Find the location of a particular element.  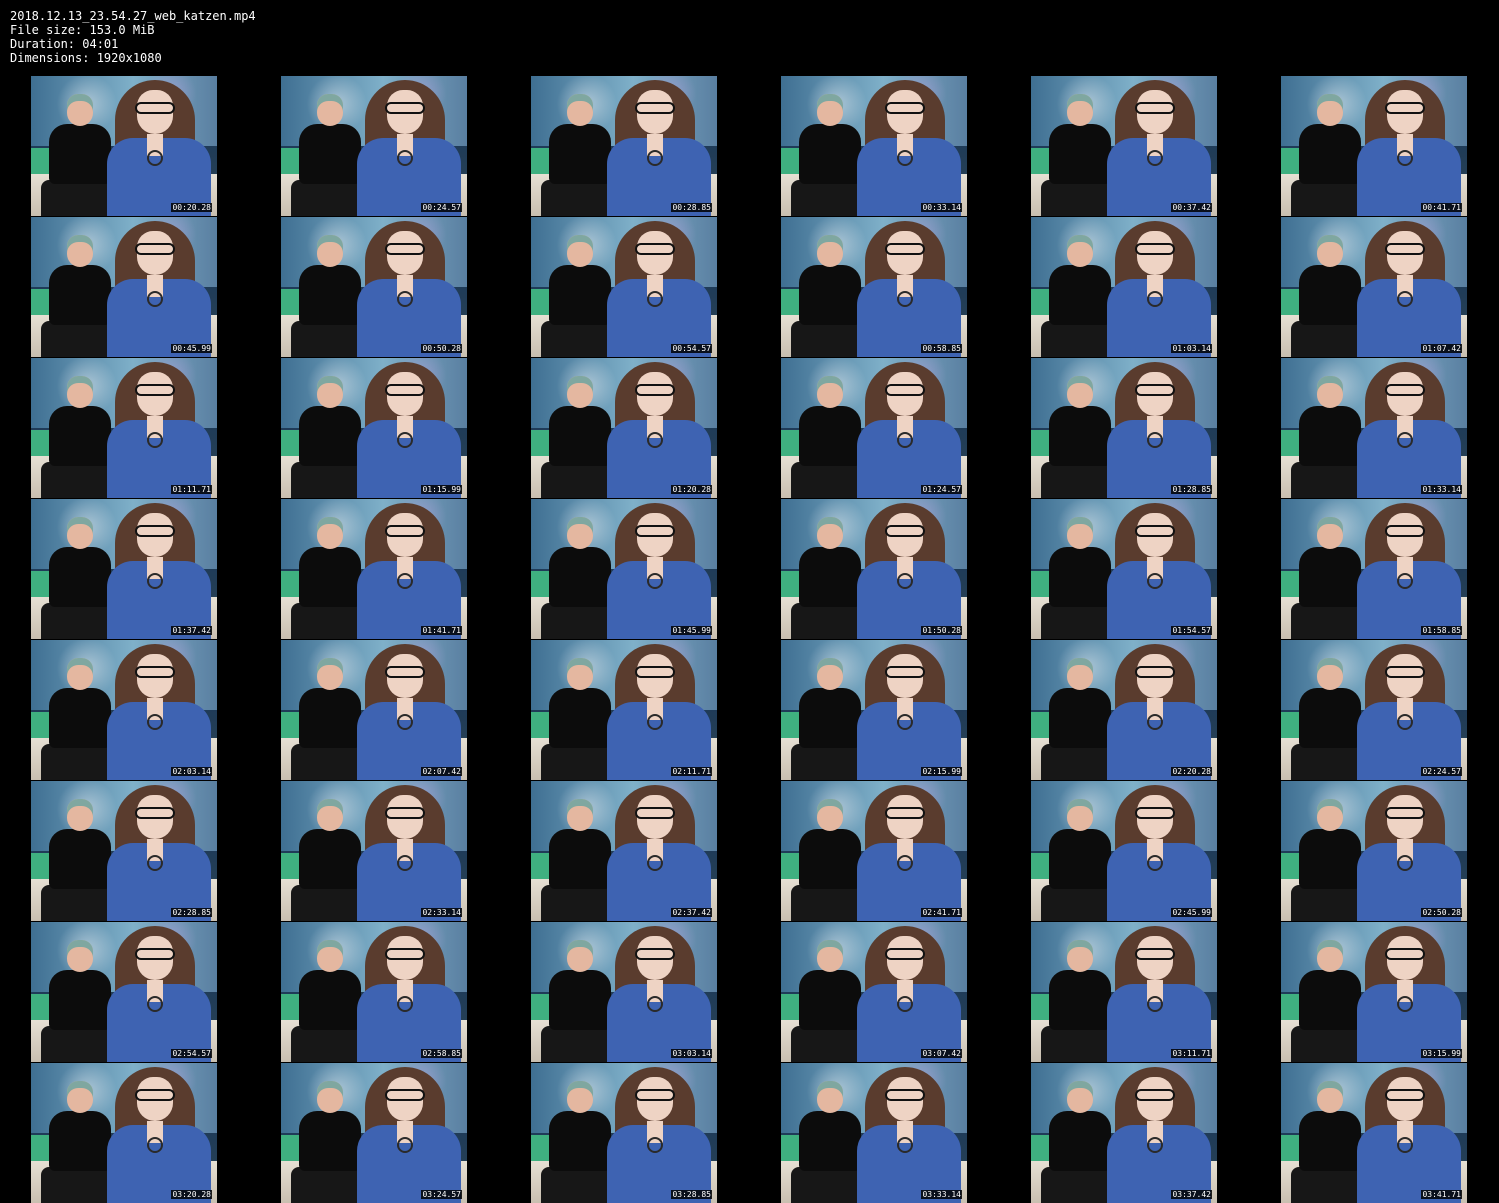

file-name: 2018.12.13_23.54.27_web_katzen.mp4 is located at coordinates (133, 16).